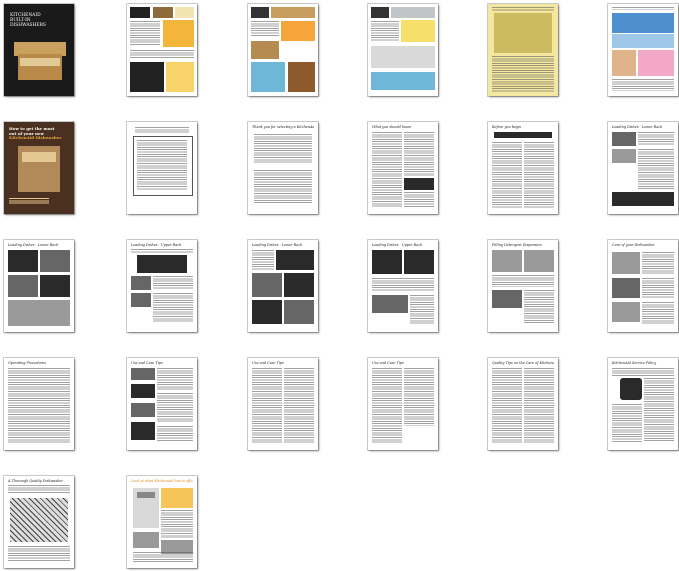 The image size is (679, 571). I want to click on page-thumbnail-10: What you should know, so click(403, 168).